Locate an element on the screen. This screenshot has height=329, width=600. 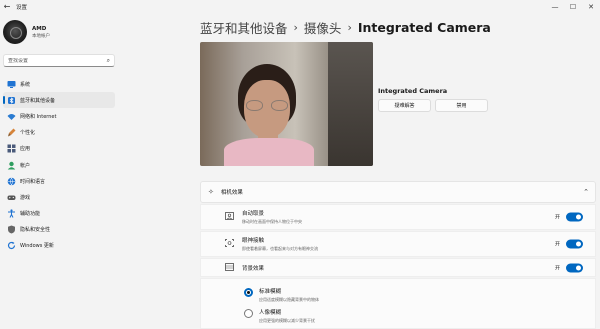
background-effects-toggle is located at coordinates (574, 267).